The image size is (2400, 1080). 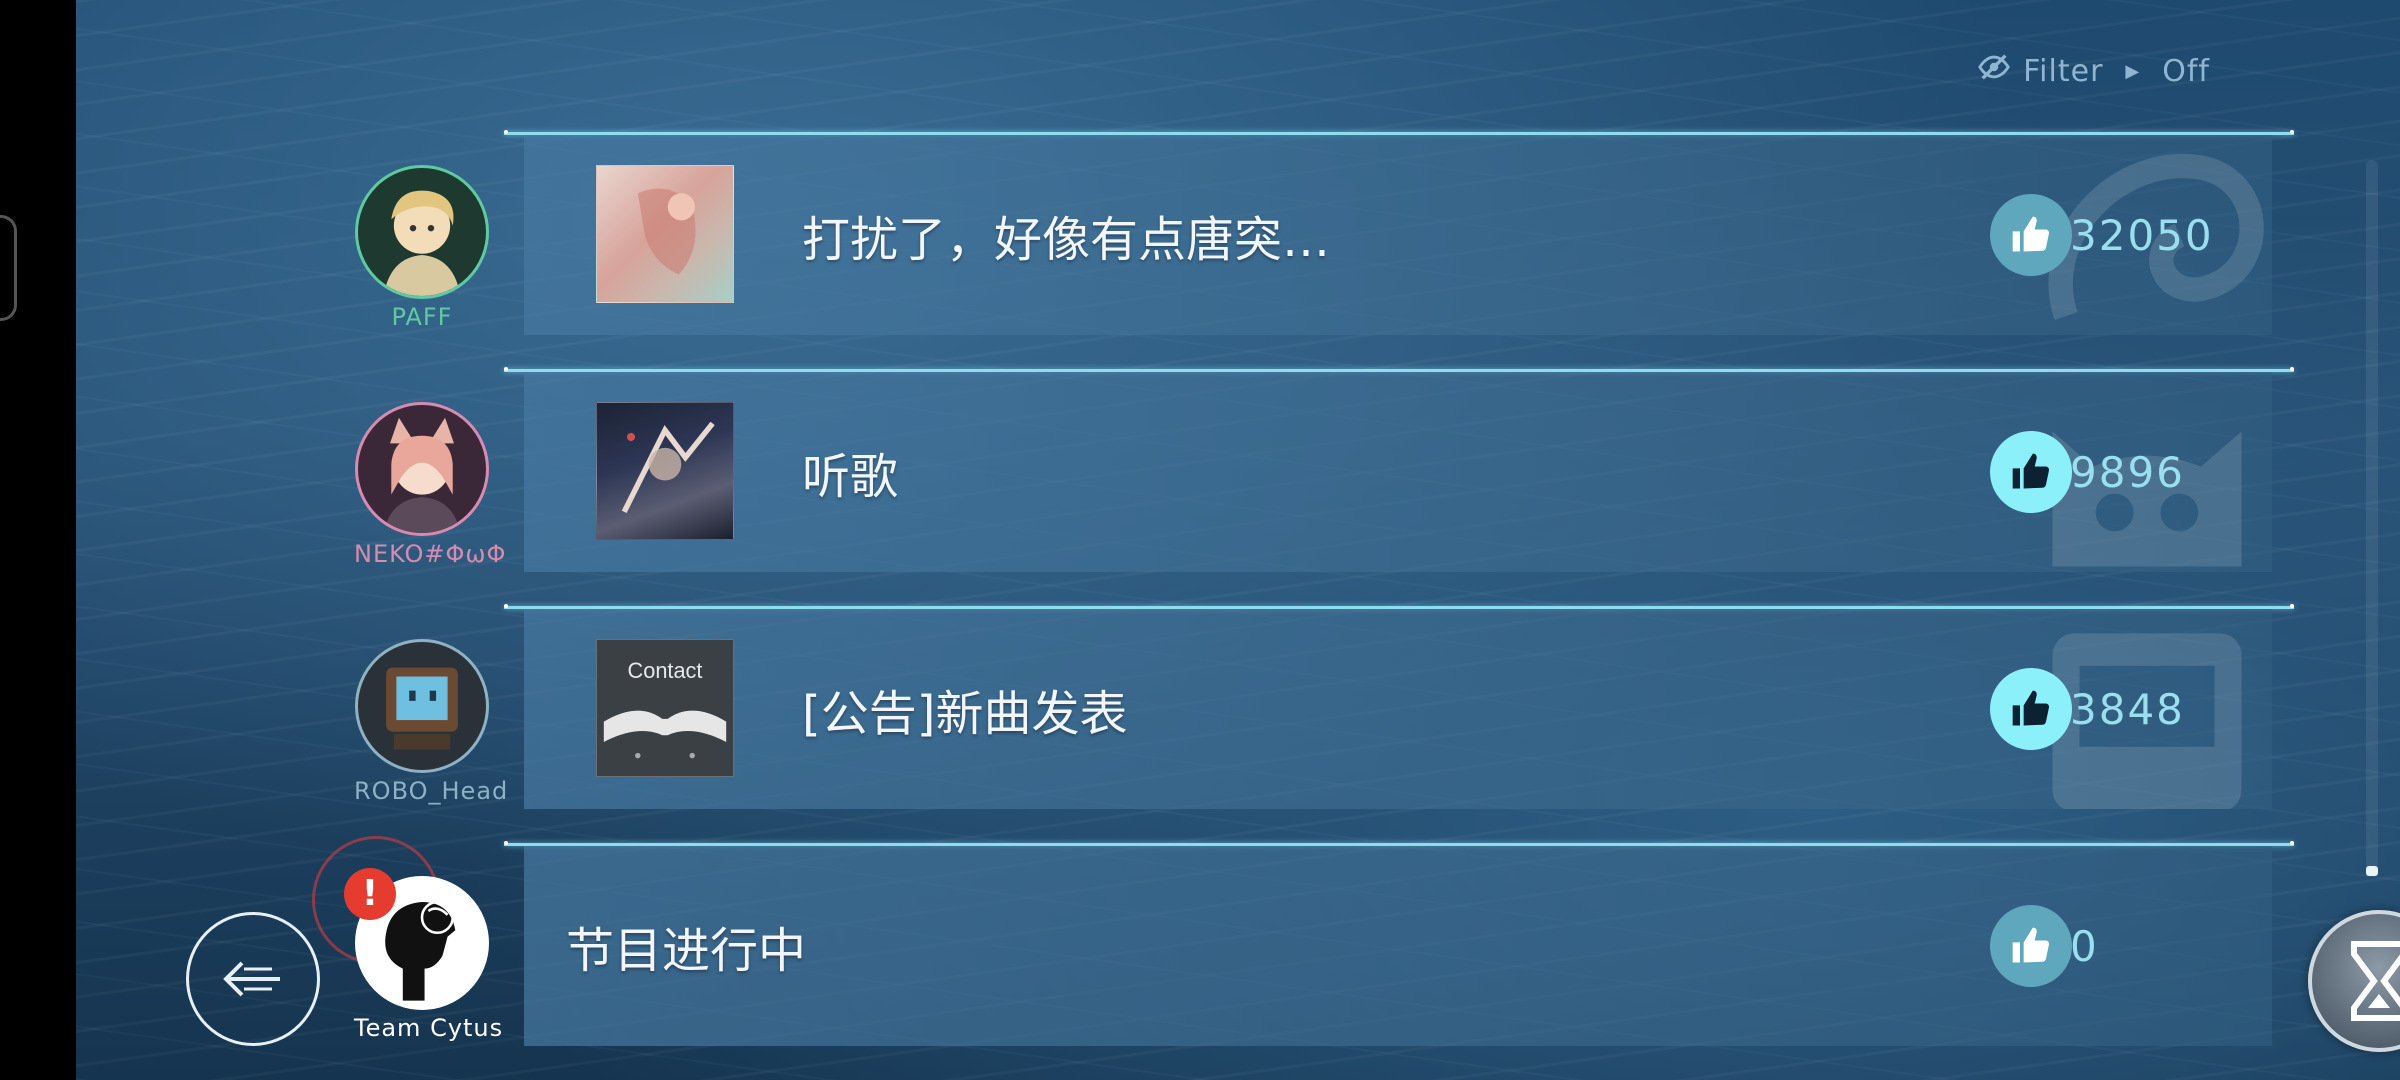 I want to click on filter-toggle: Filter ▶ Off, so click(x=2093, y=71).